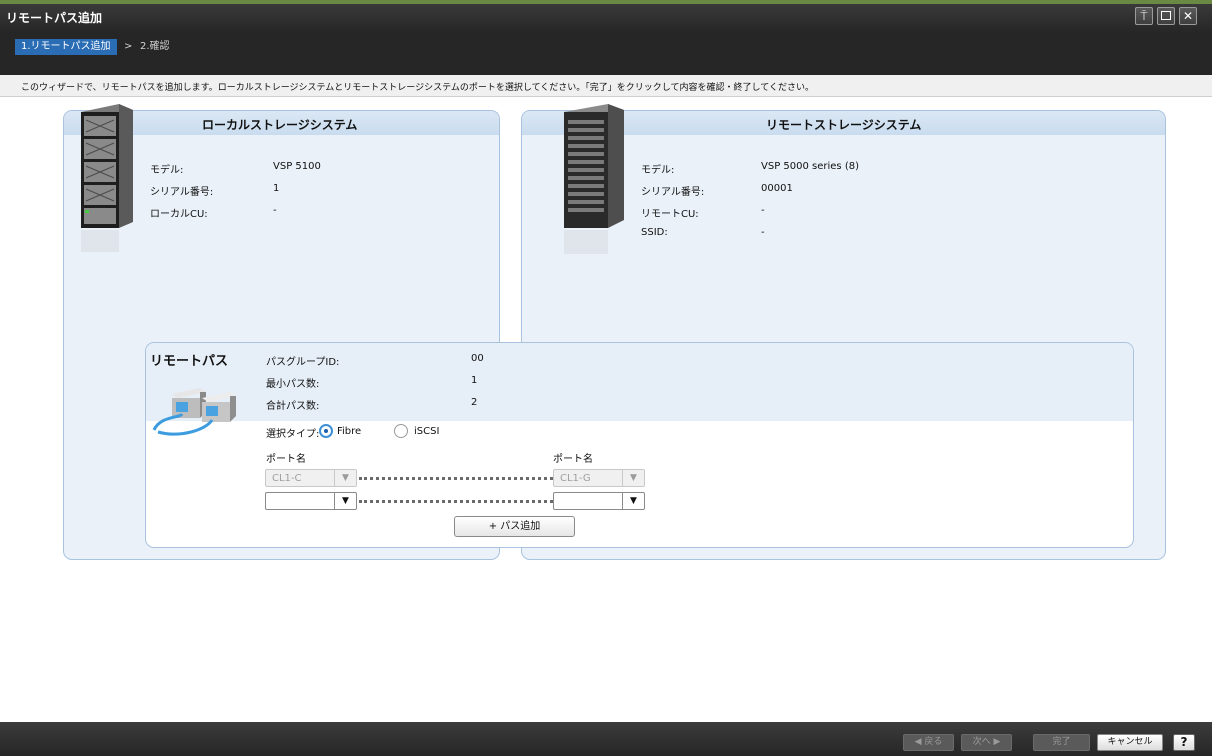  I want to click on min-paths-label: 最小パス数:, so click(293, 384).